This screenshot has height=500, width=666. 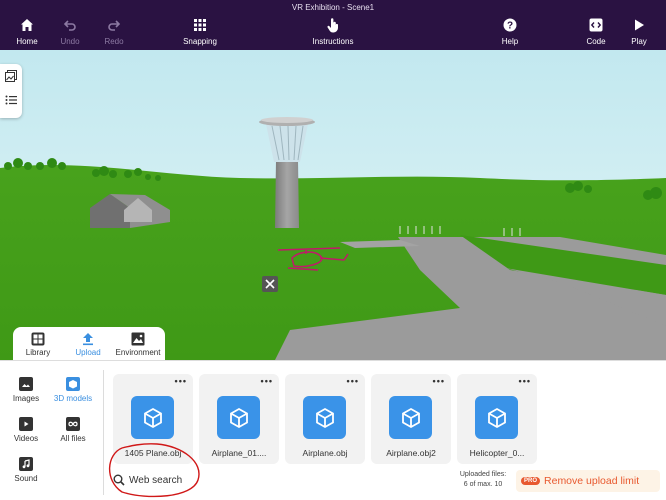 I want to click on side-toolbar, so click(x=11, y=91).